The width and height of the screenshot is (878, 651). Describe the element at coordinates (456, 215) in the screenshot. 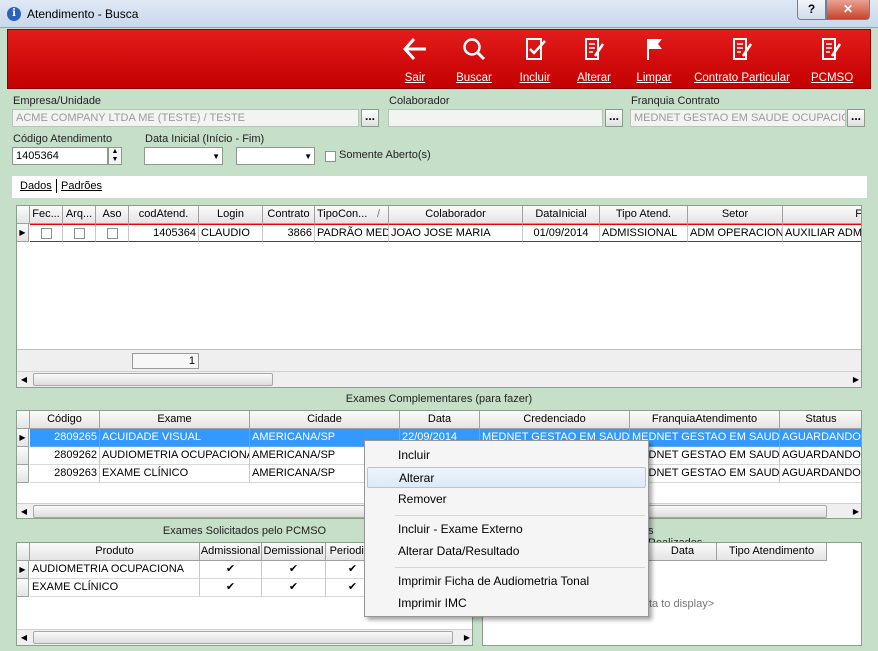

I see `col-colaborador: Colaborador` at that location.